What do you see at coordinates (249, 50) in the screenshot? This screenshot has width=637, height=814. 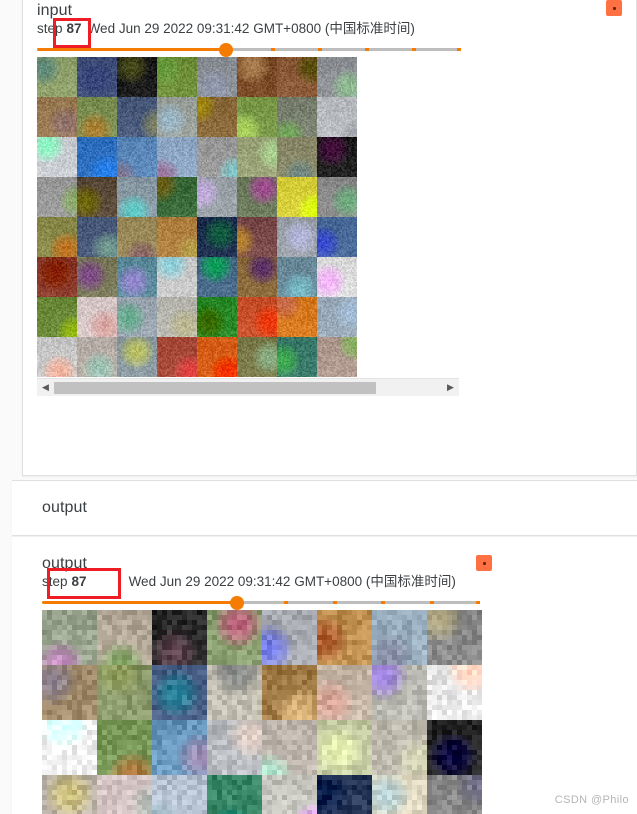 I see `input-step-slider` at bounding box center [249, 50].